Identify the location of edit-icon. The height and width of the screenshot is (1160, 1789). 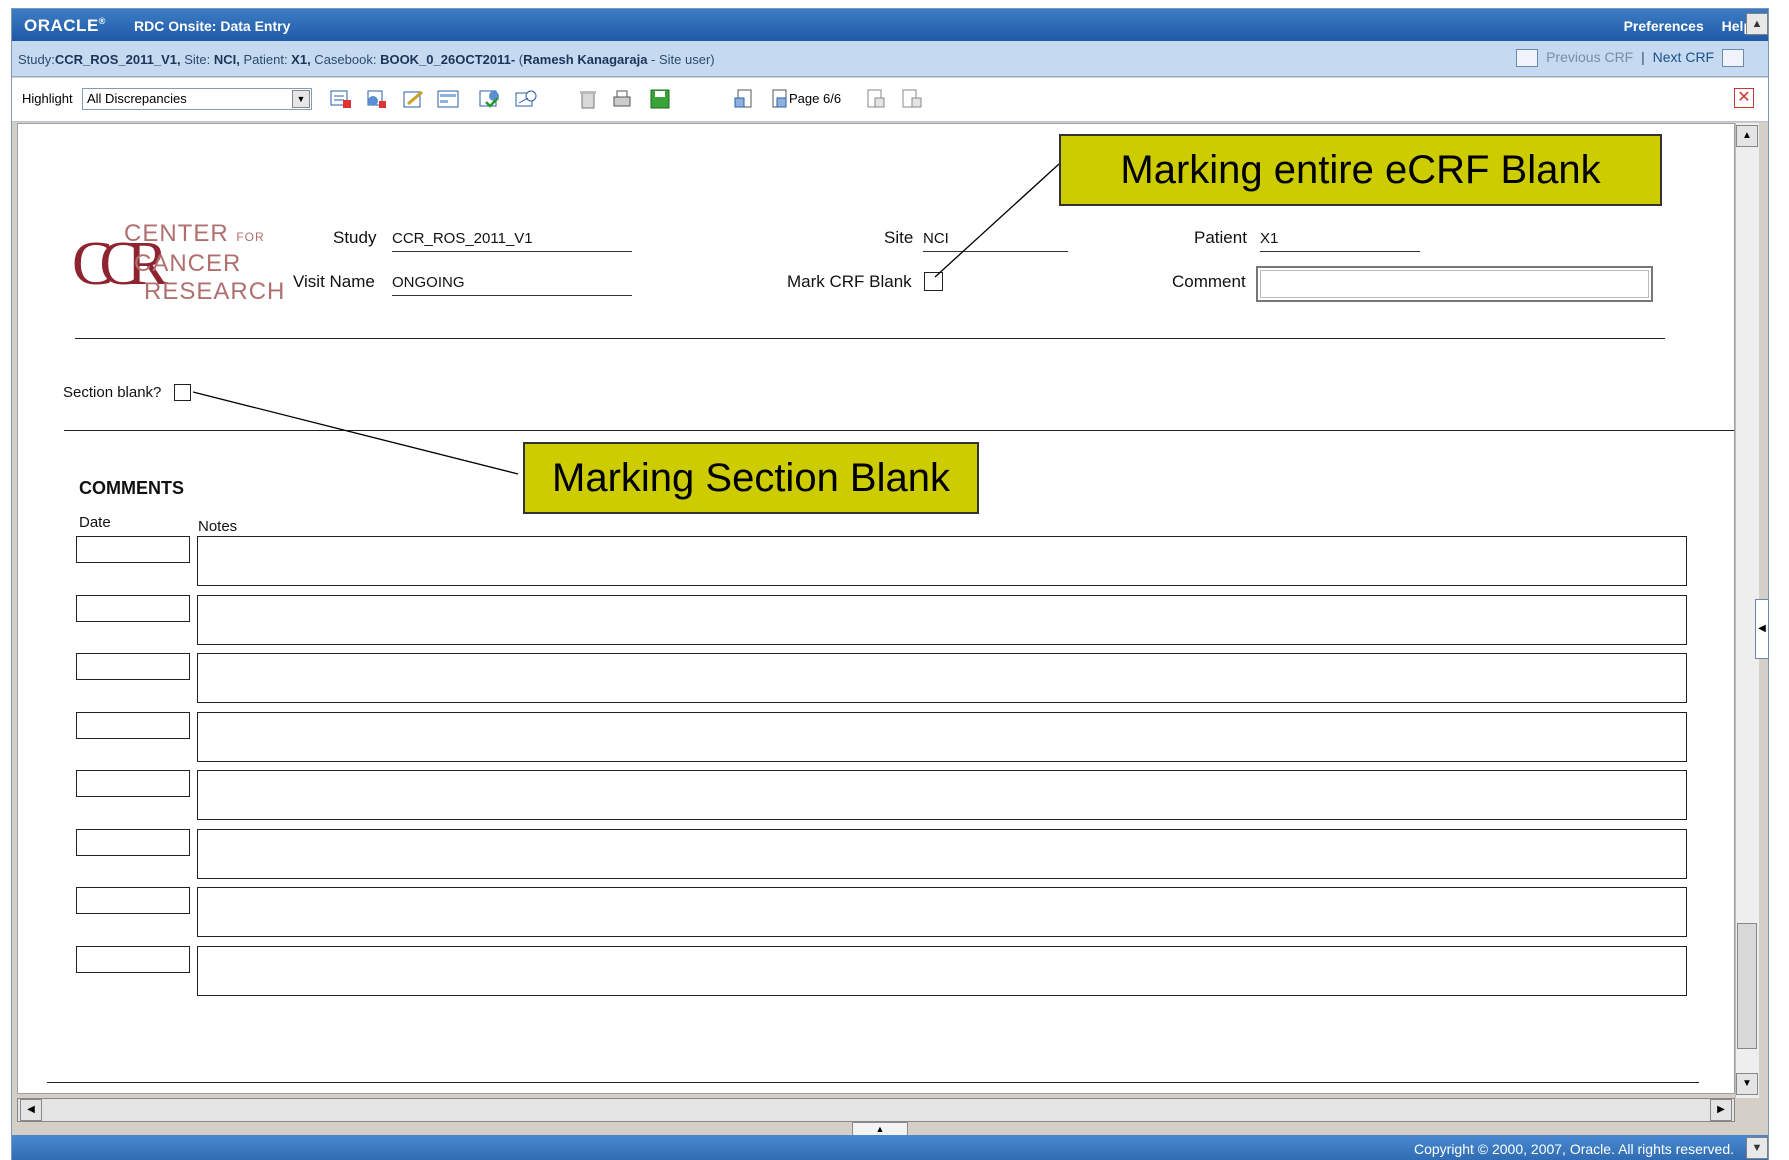
(414, 99).